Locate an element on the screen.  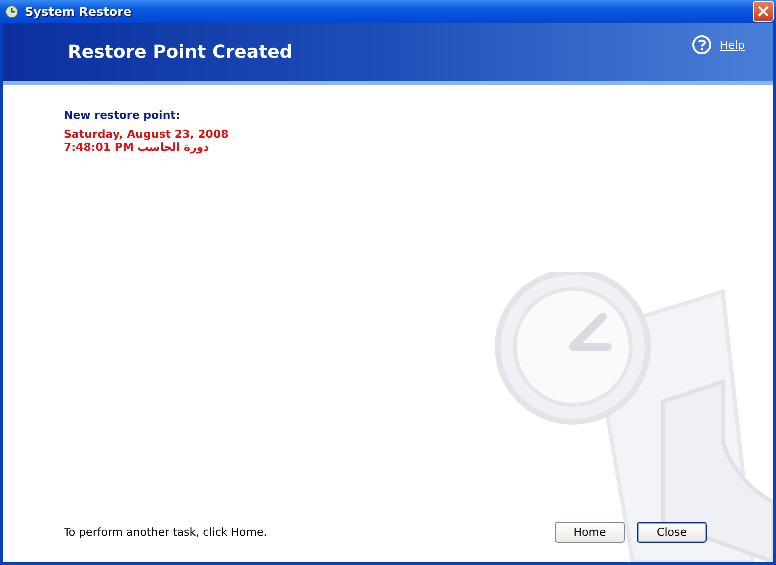
close-button: Close is located at coordinates (672, 532).